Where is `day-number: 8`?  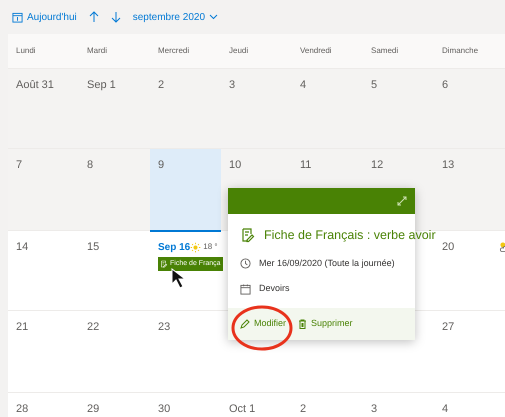
day-number: 8 is located at coordinates (90, 165).